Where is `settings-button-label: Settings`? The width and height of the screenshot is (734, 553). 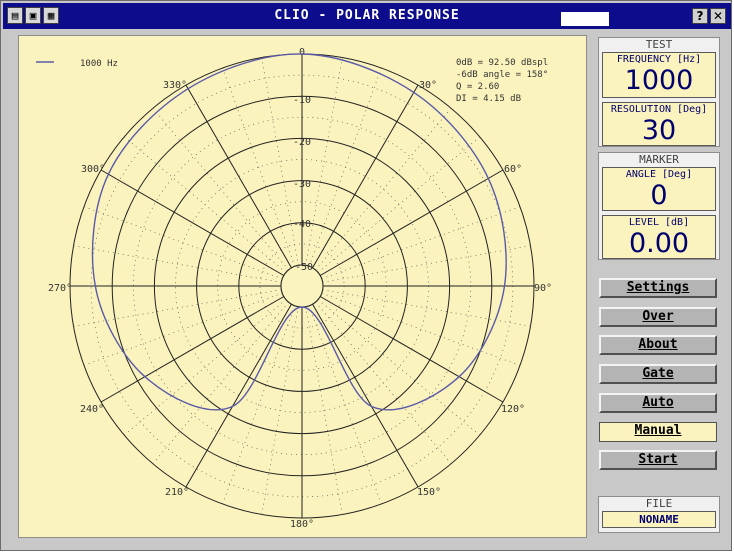
settings-button-label: Settings is located at coordinates (658, 287).